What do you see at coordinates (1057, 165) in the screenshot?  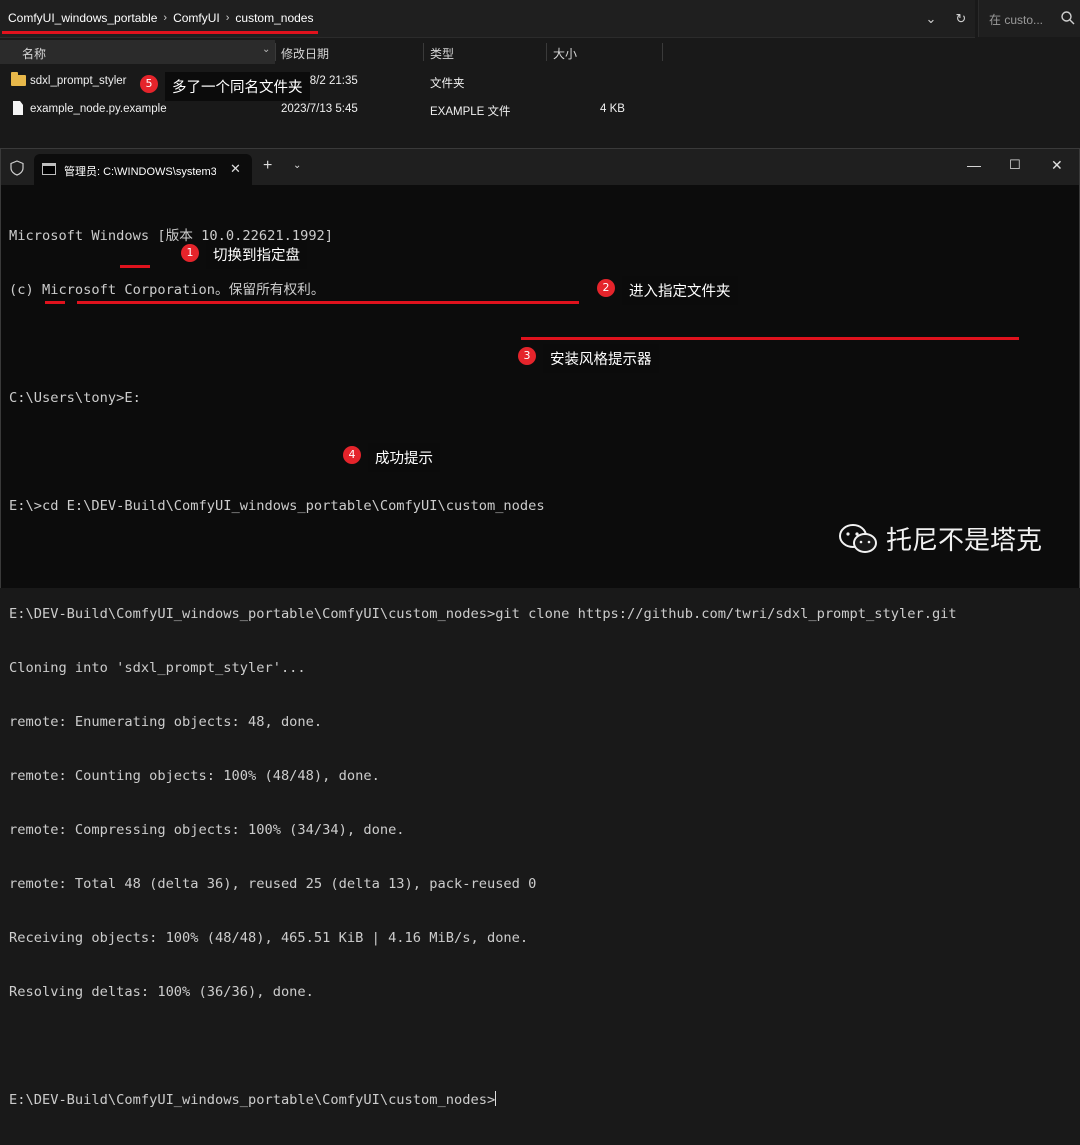 I see `close-icon: ✕` at bounding box center [1057, 165].